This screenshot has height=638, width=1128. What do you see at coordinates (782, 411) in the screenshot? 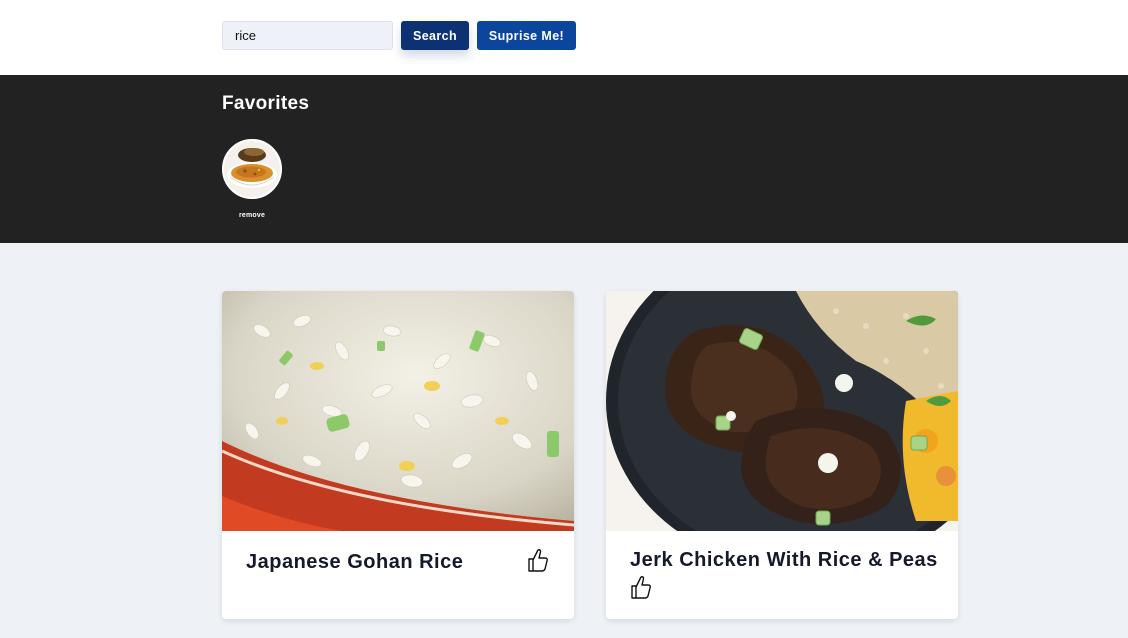
I see `jerk-chicken-photo` at bounding box center [782, 411].